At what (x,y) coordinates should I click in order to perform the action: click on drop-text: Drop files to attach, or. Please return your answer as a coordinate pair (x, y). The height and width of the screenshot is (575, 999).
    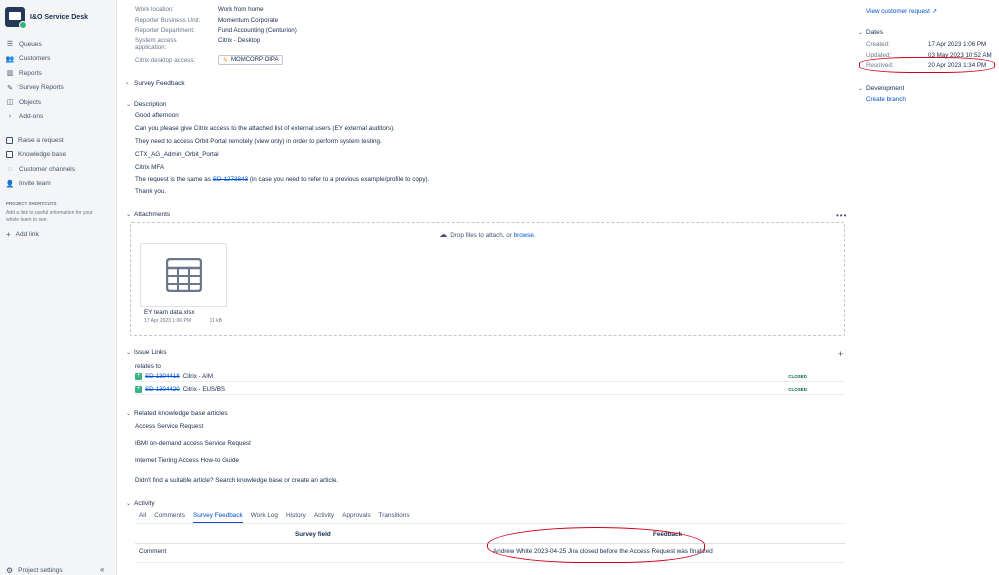
    Looking at the image, I should click on (481, 235).